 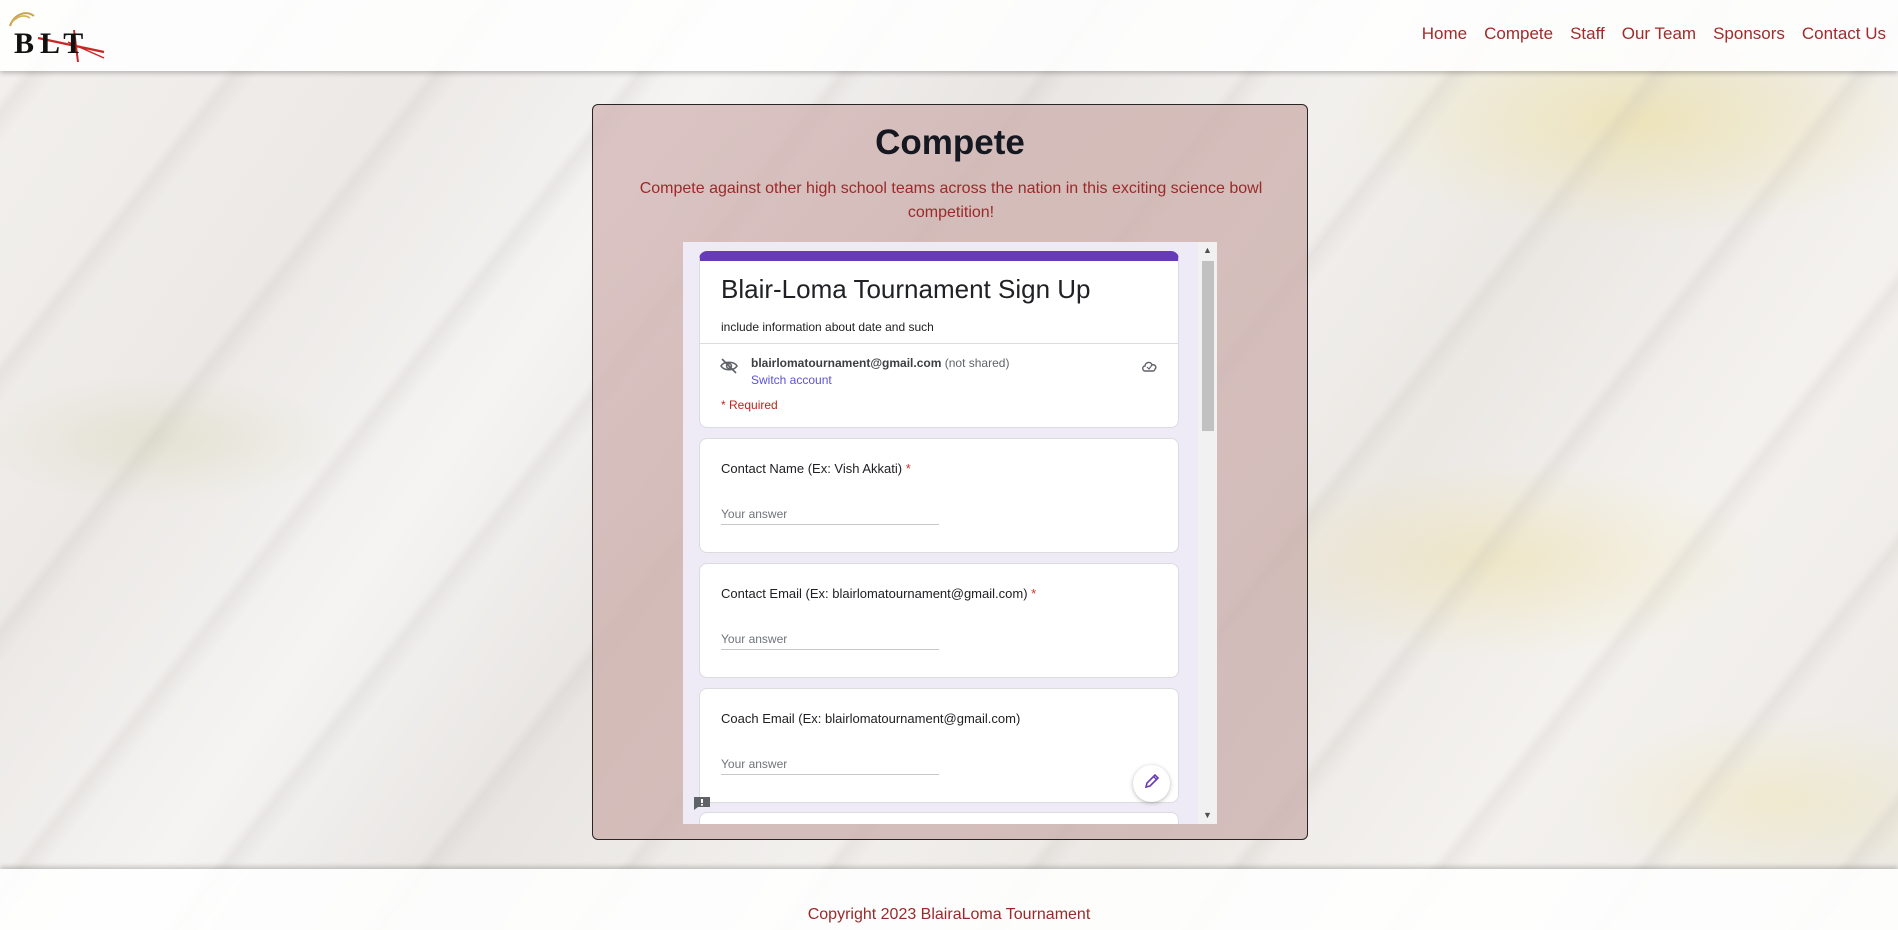 What do you see at coordinates (1518, 34) in the screenshot?
I see `nav-compete: Compete` at bounding box center [1518, 34].